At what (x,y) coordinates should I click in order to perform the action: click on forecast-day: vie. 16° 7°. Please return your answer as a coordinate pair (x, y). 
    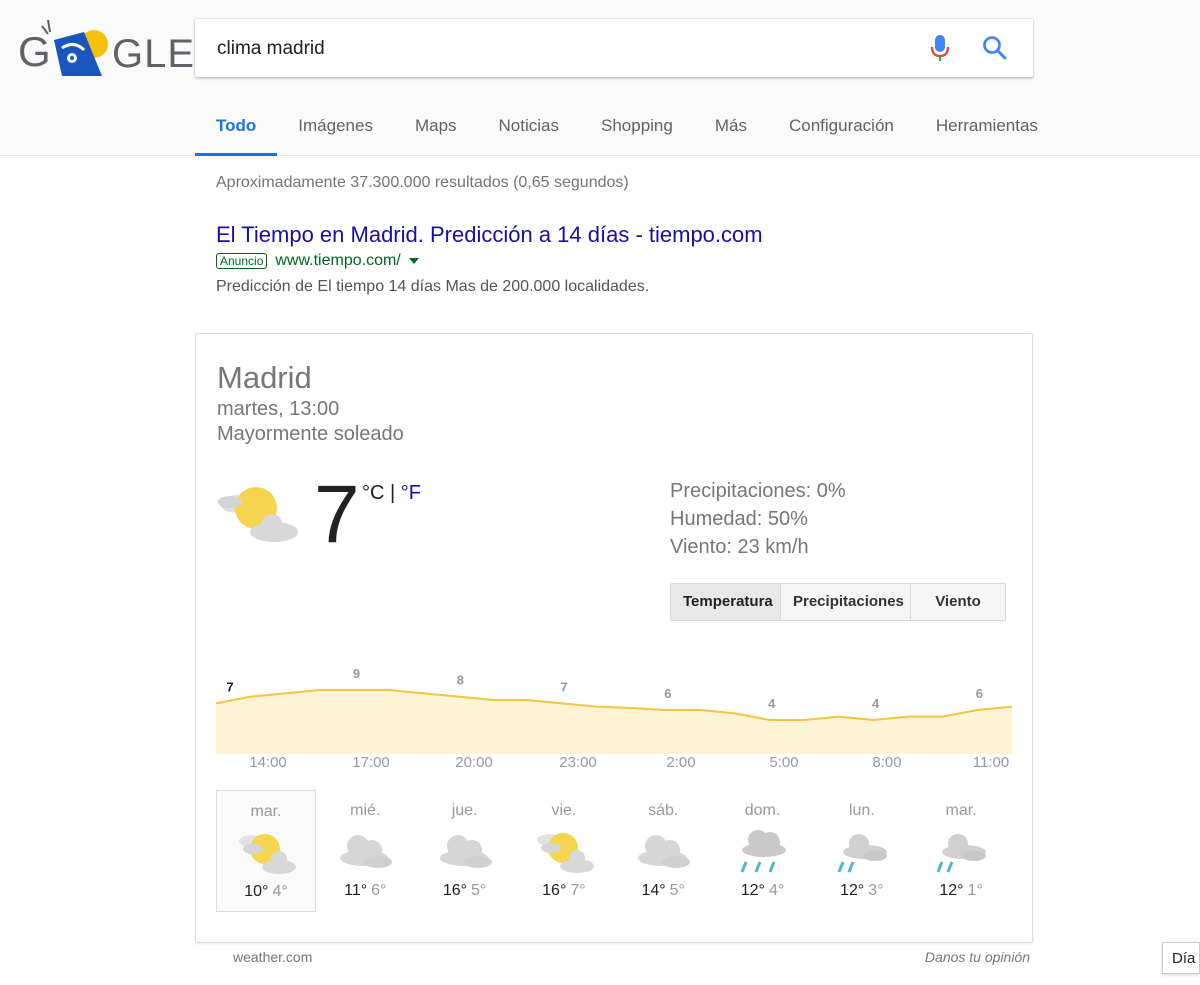
    Looking at the image, I should click on (564, 851).